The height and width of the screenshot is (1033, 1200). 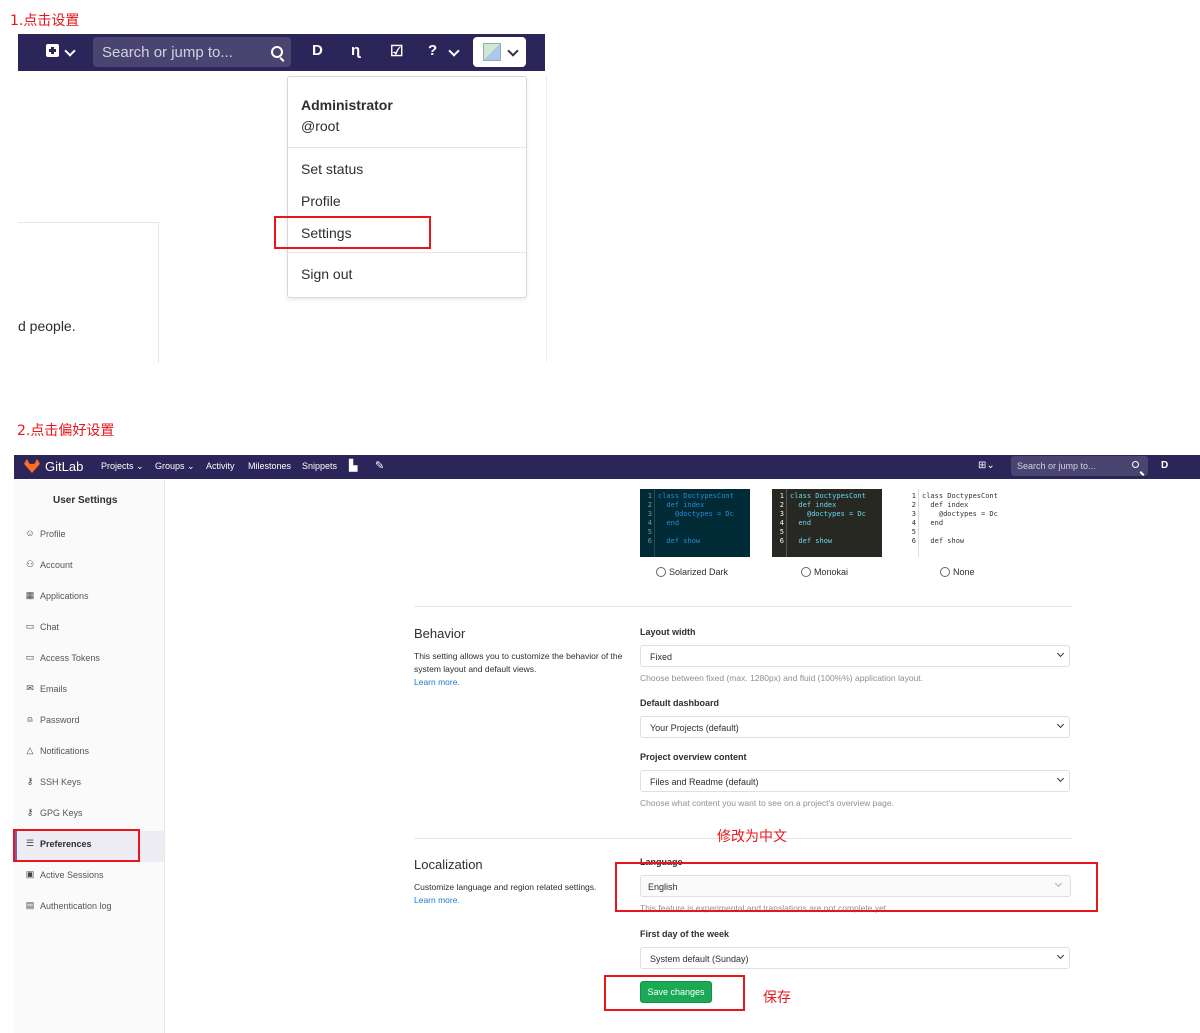 I want to click on sidebar-item-account: ⚇ Account, so click(x=89, y=567).